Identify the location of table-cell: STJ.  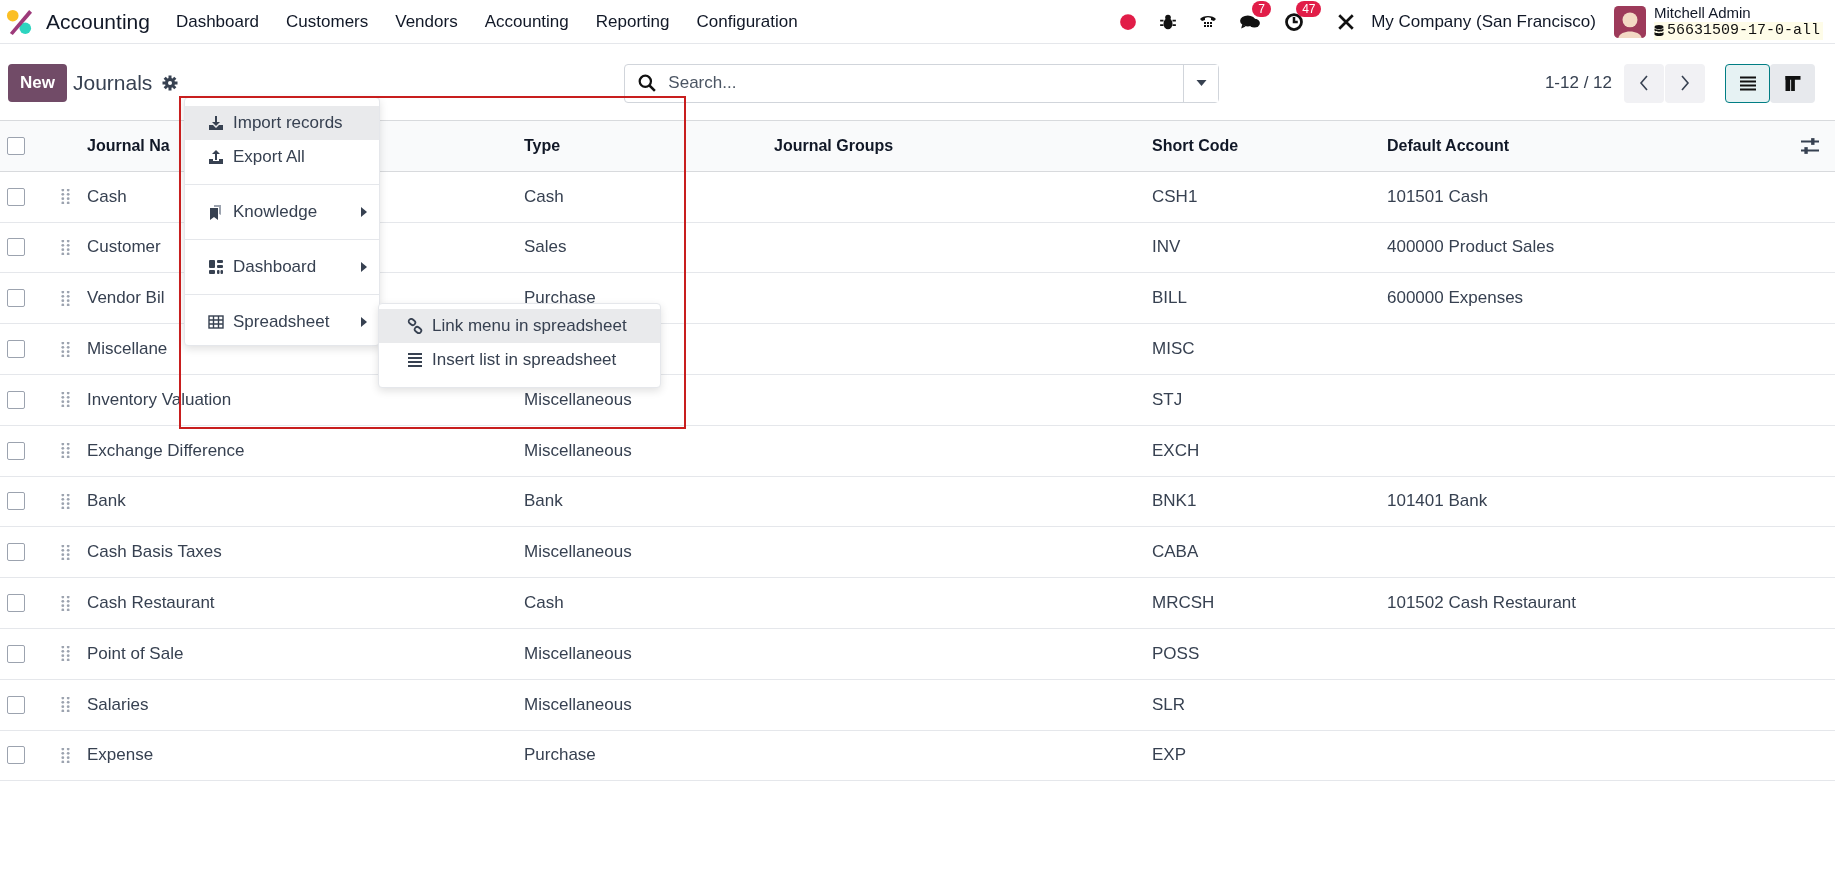
(1167, 399).